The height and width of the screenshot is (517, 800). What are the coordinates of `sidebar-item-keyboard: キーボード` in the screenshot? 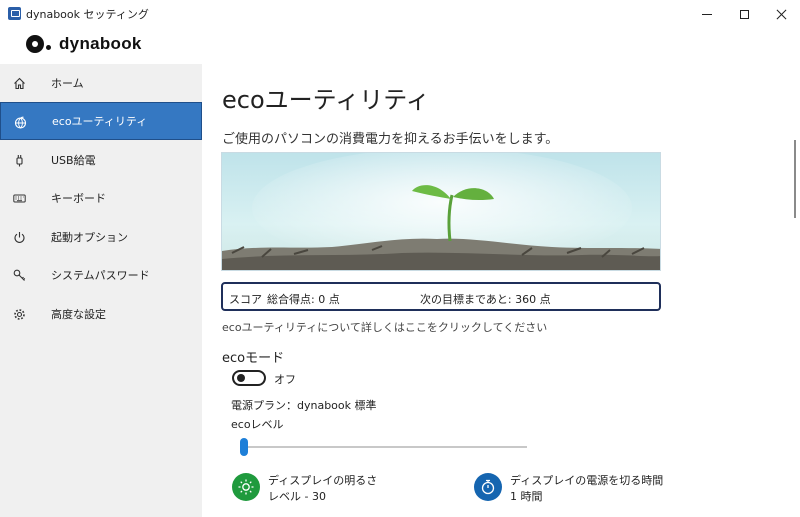 It's located at (101, 198).